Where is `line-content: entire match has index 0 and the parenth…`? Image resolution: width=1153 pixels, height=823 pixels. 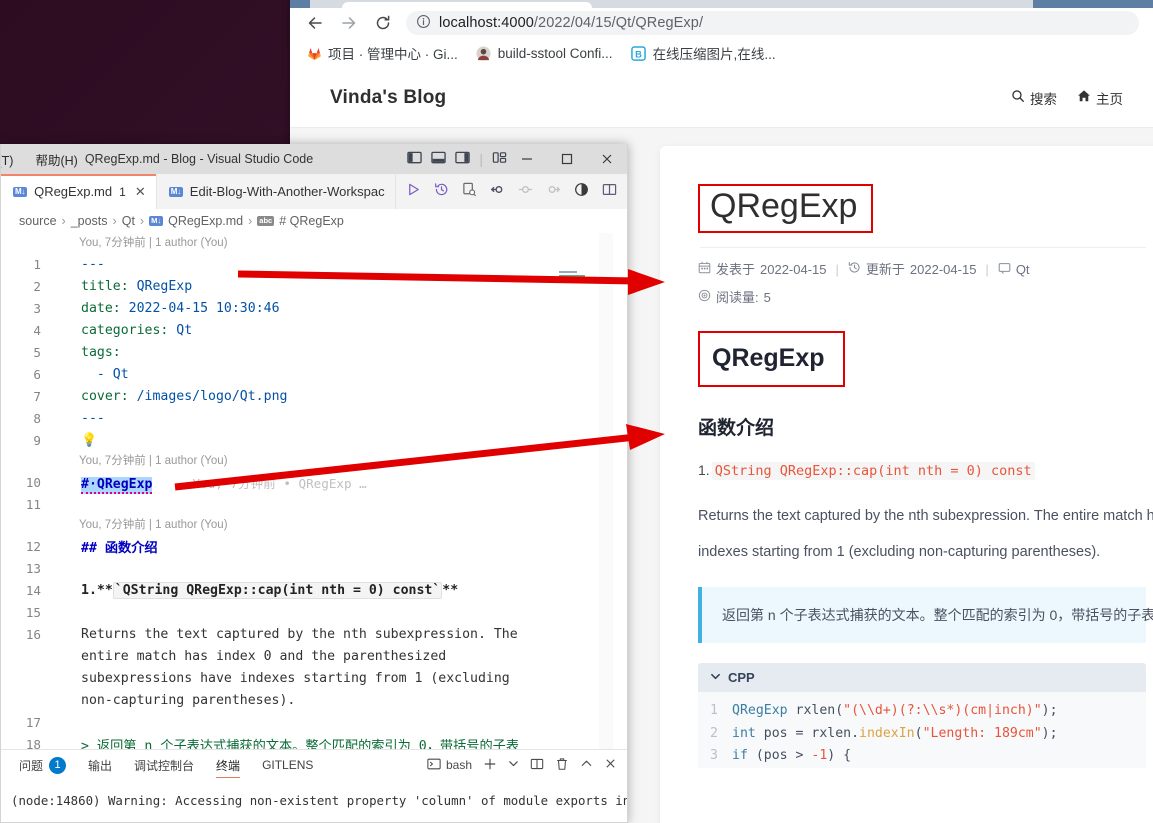
line-content: entire match has index 0 and the parenth… is located at coordinates (249, 656).